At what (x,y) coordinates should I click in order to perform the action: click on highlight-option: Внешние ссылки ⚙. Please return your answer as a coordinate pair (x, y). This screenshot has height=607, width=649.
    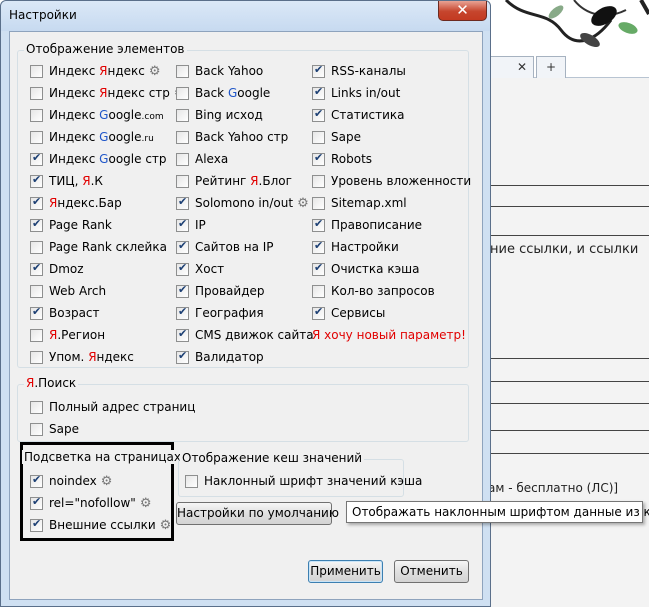
    Looking at the image, I should click on (100, 525).